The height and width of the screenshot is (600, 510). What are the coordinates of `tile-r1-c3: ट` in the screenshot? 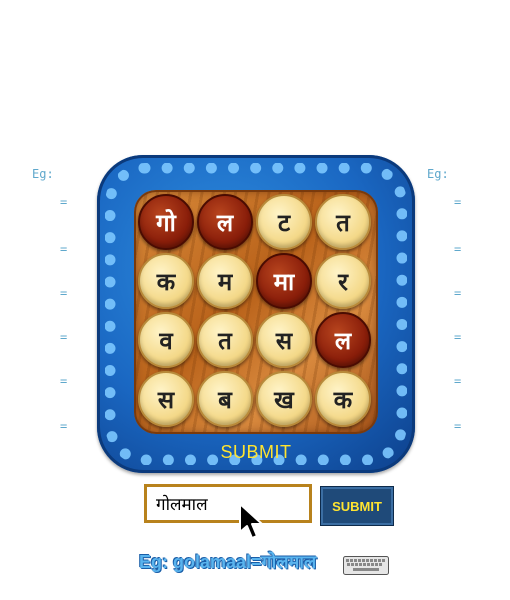 It's located at (284, 222).